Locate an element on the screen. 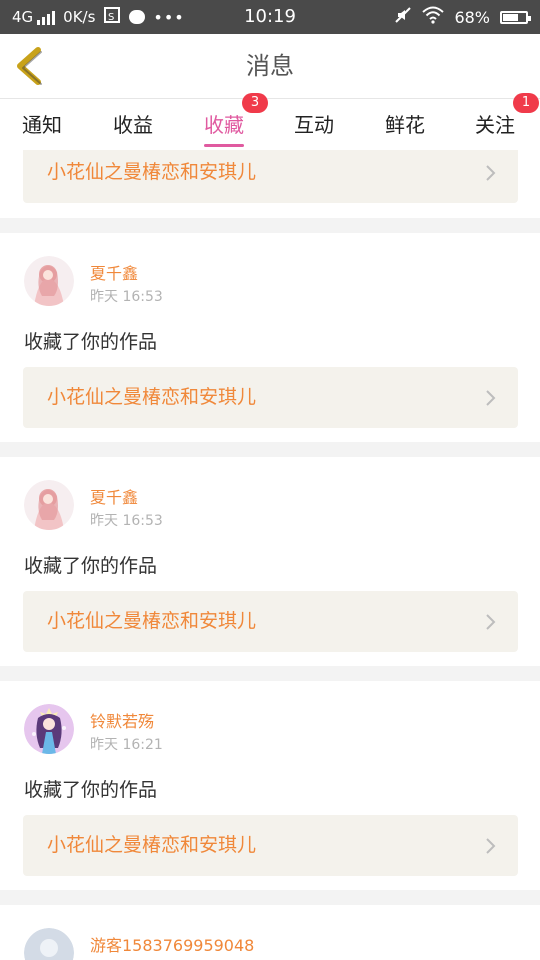 This screenshot has width=540, height=960. back-button is located at coordinates (32, 66).